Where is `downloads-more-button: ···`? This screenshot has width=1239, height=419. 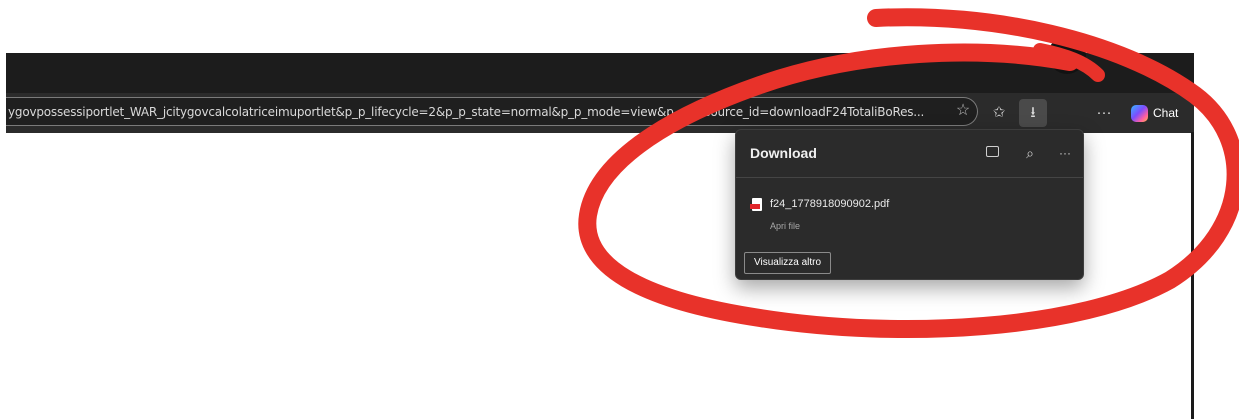 downloads-more-button: ··· is located at coordinates (1065, 153).